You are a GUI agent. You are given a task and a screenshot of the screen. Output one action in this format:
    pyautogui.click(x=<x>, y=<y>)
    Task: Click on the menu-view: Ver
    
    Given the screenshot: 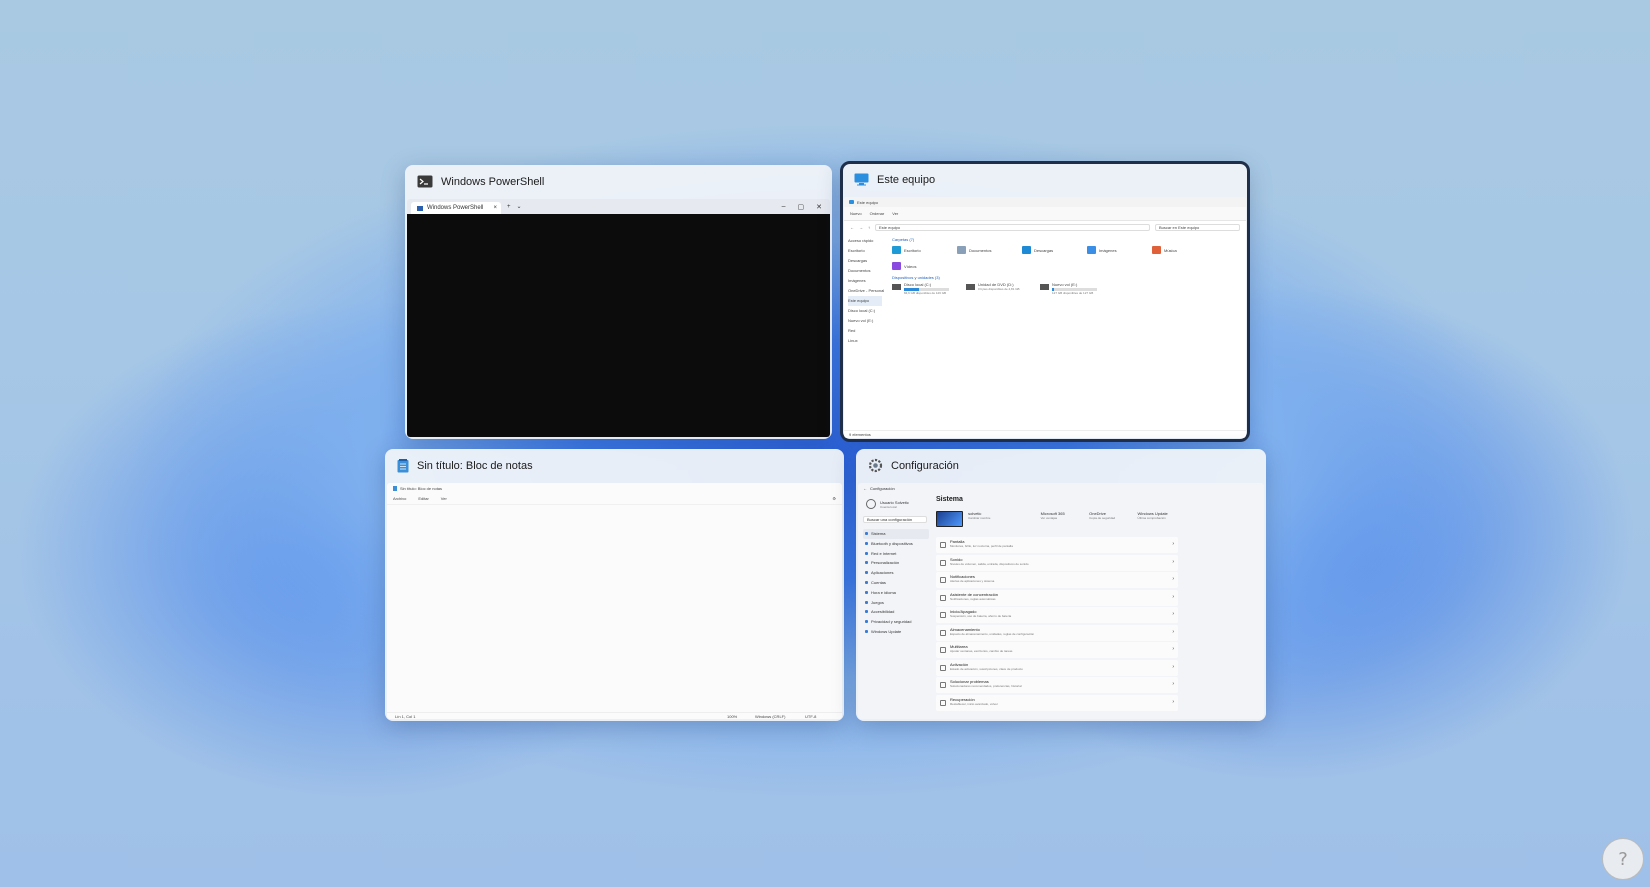 What is the action you would take?
    pyautogui.click(x=443, y=498)
    